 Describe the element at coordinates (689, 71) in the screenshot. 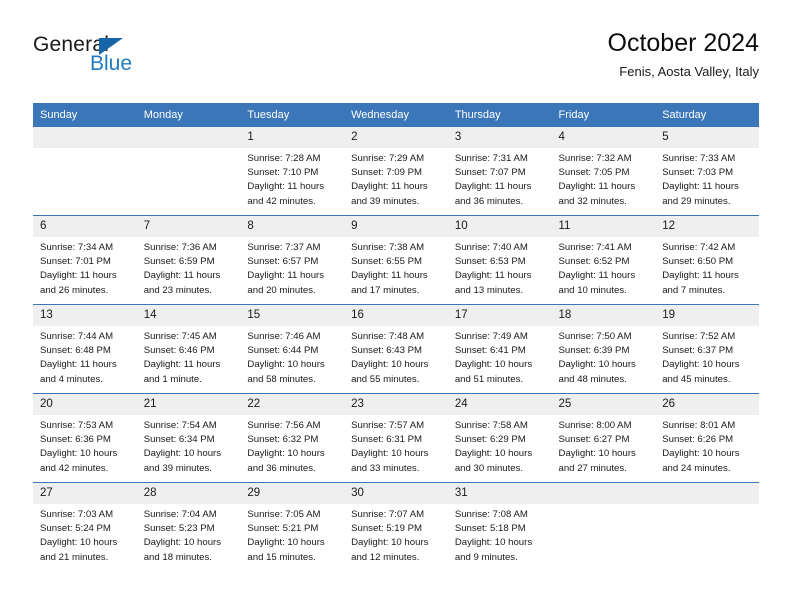

I see `page-subtitle: Fenis, Aosta Valley, Italy` at that location.